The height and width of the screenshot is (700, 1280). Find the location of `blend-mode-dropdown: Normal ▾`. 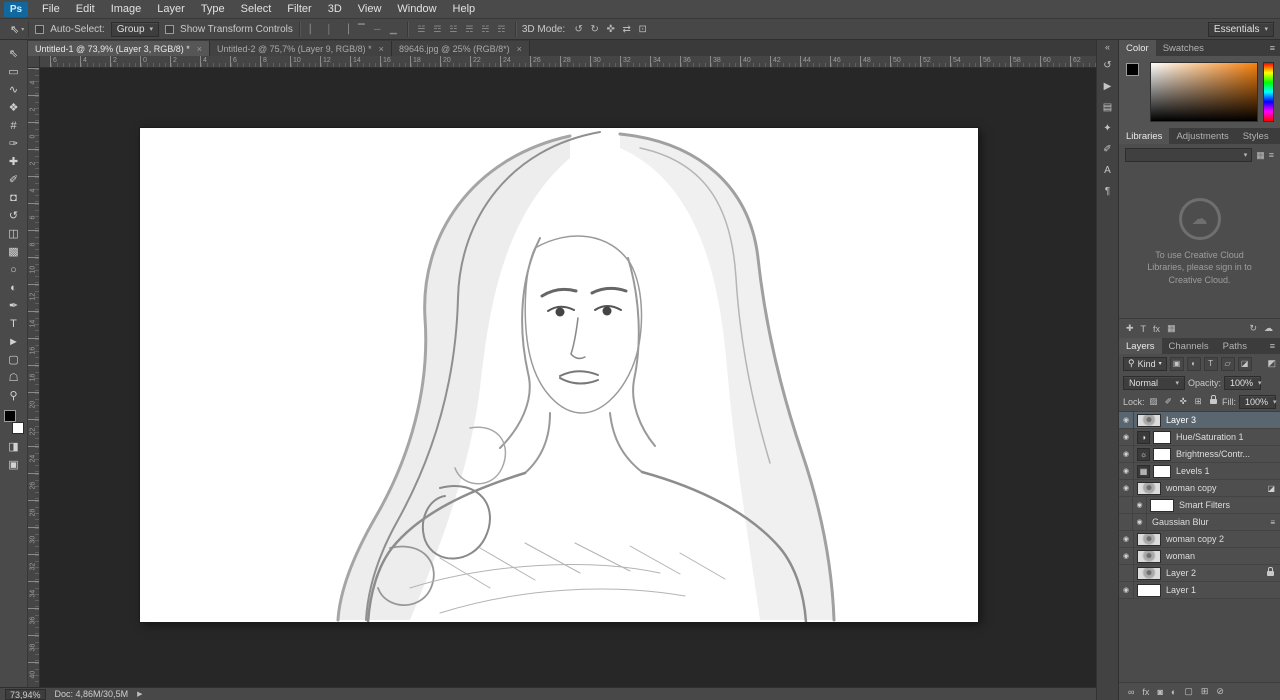

blend-mode-dropdown: Normal ▾ is located at coordinates (1154, 382).